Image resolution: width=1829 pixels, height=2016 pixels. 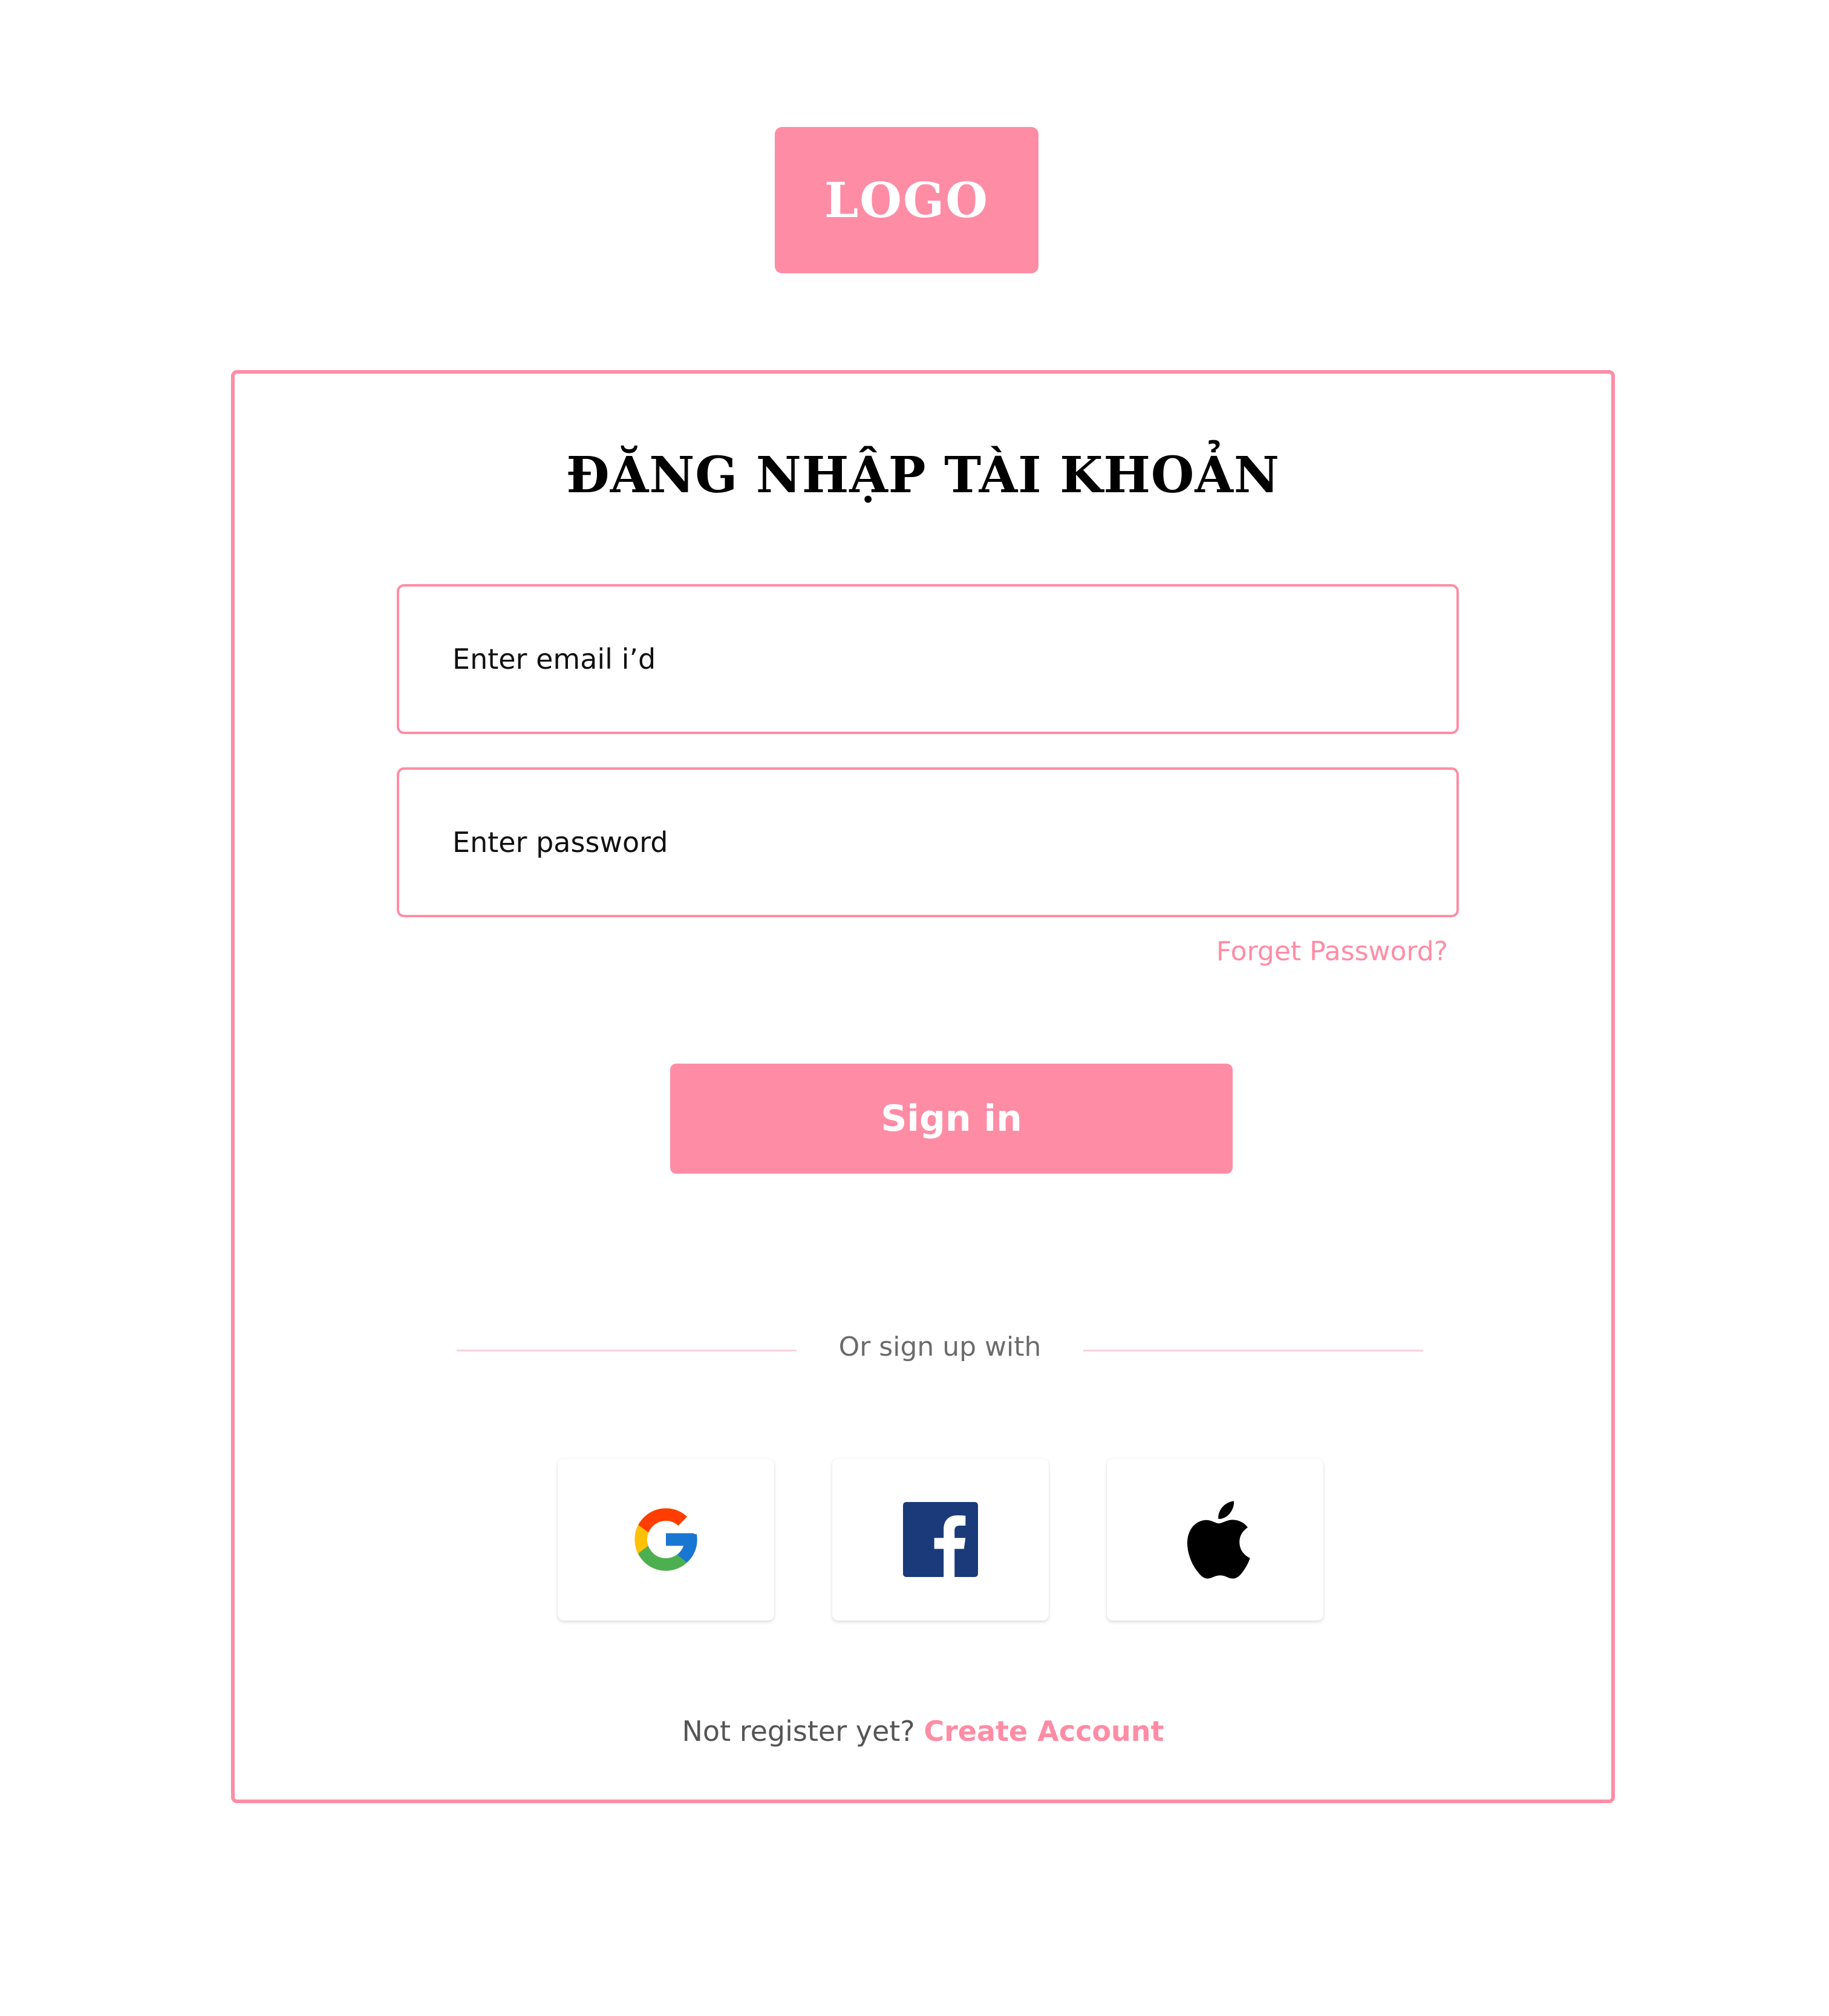 I want to click on apple-icon, so click(x=1218, y=1540).